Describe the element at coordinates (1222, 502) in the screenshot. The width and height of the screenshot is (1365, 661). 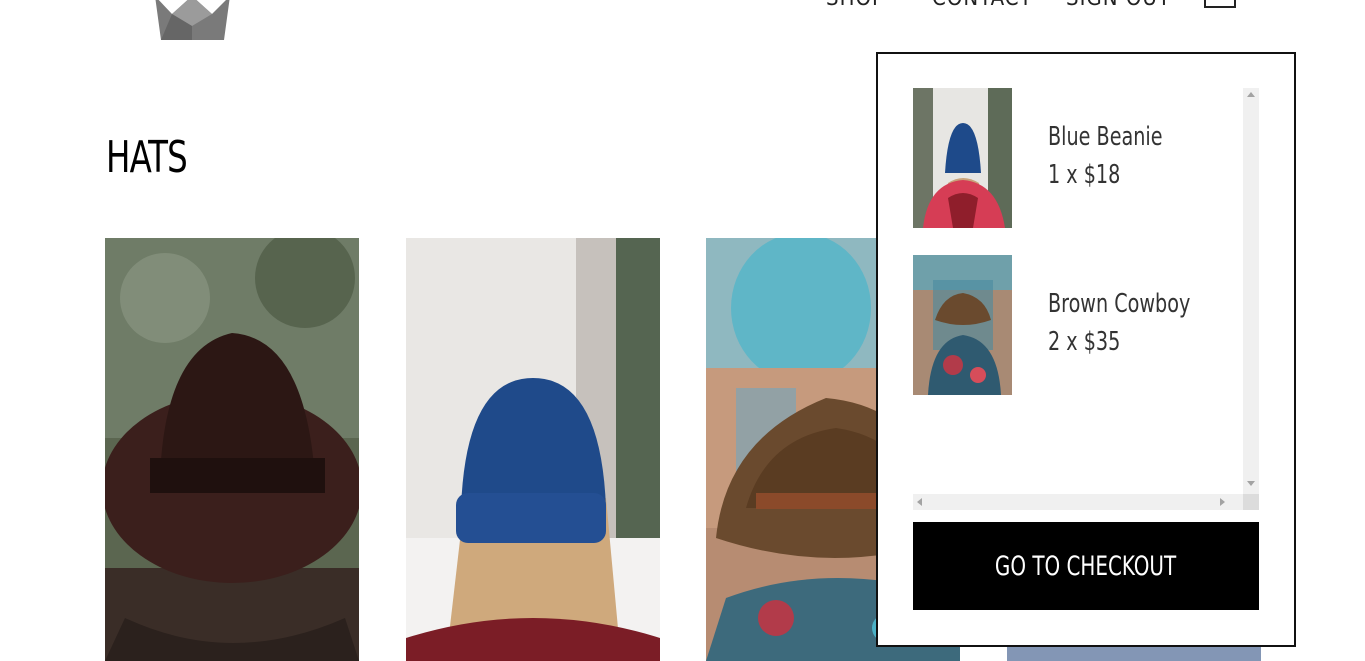
I see `scroll-right-icon` at that location.